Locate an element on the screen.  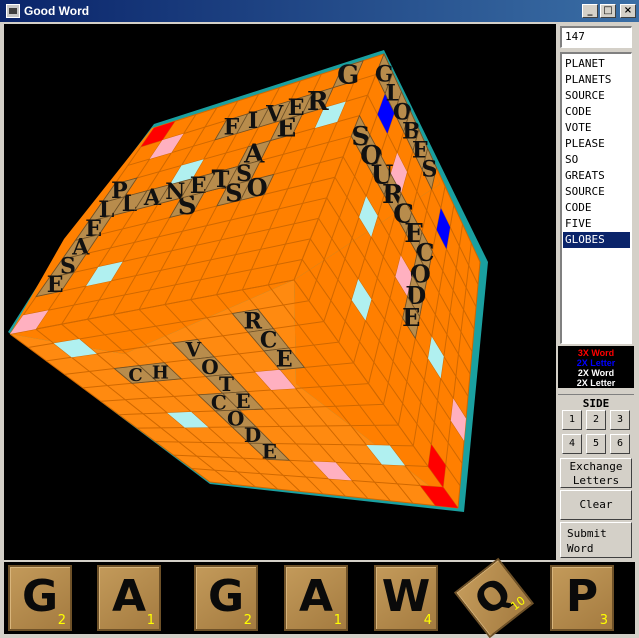
minimize-button: _ is located at coordinates (590, 11).